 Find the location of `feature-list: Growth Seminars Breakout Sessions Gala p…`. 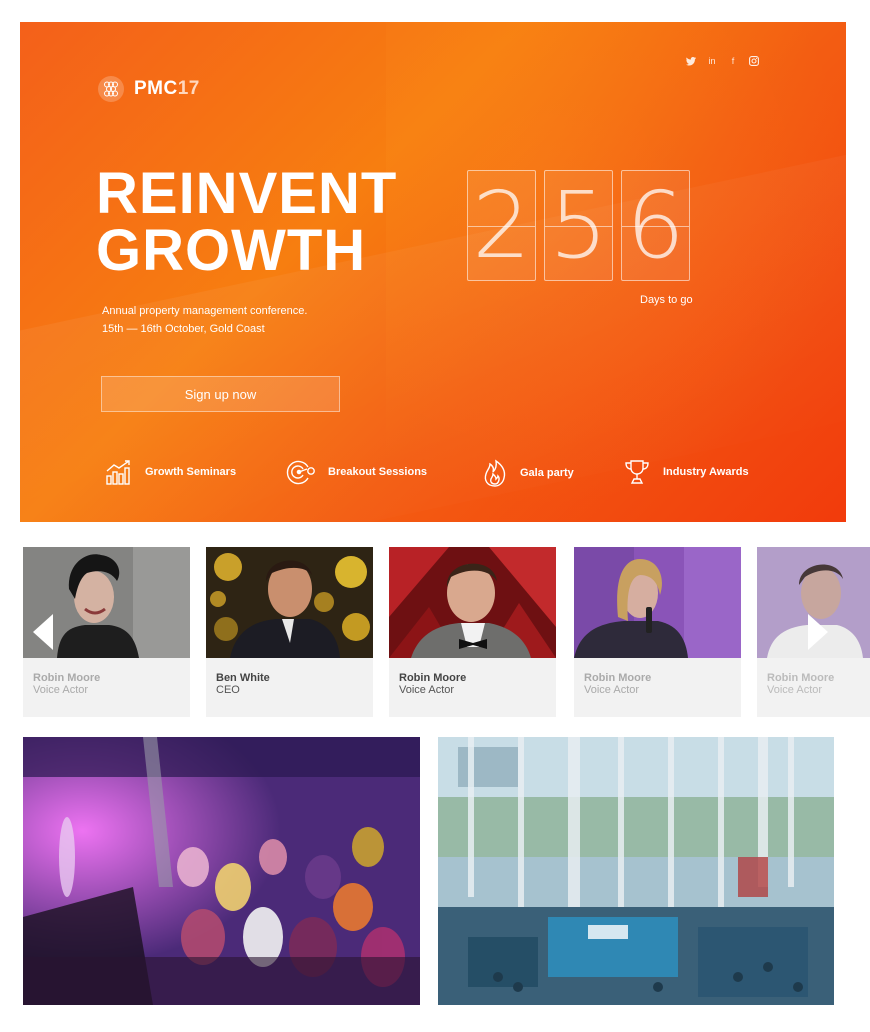

feature-list: Growth Seminars Breakout Sessions Gala p… is located at coordinates (455, 474).